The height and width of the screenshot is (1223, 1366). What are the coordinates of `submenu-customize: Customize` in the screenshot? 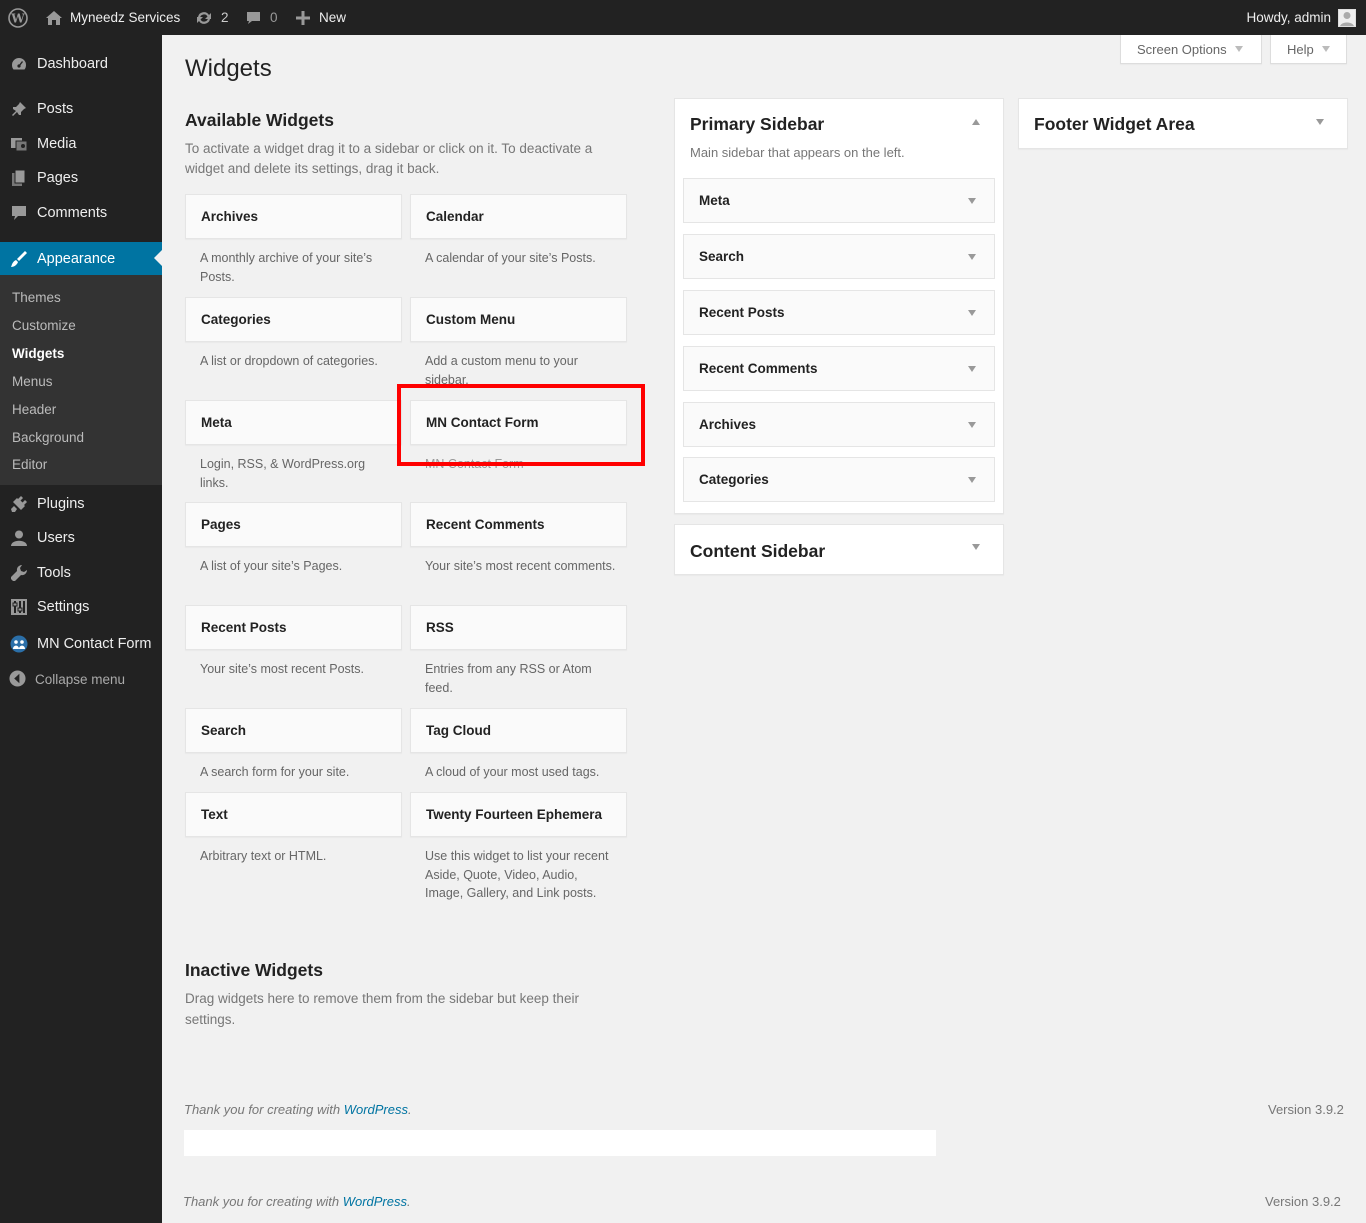 It's located at (44, 325).